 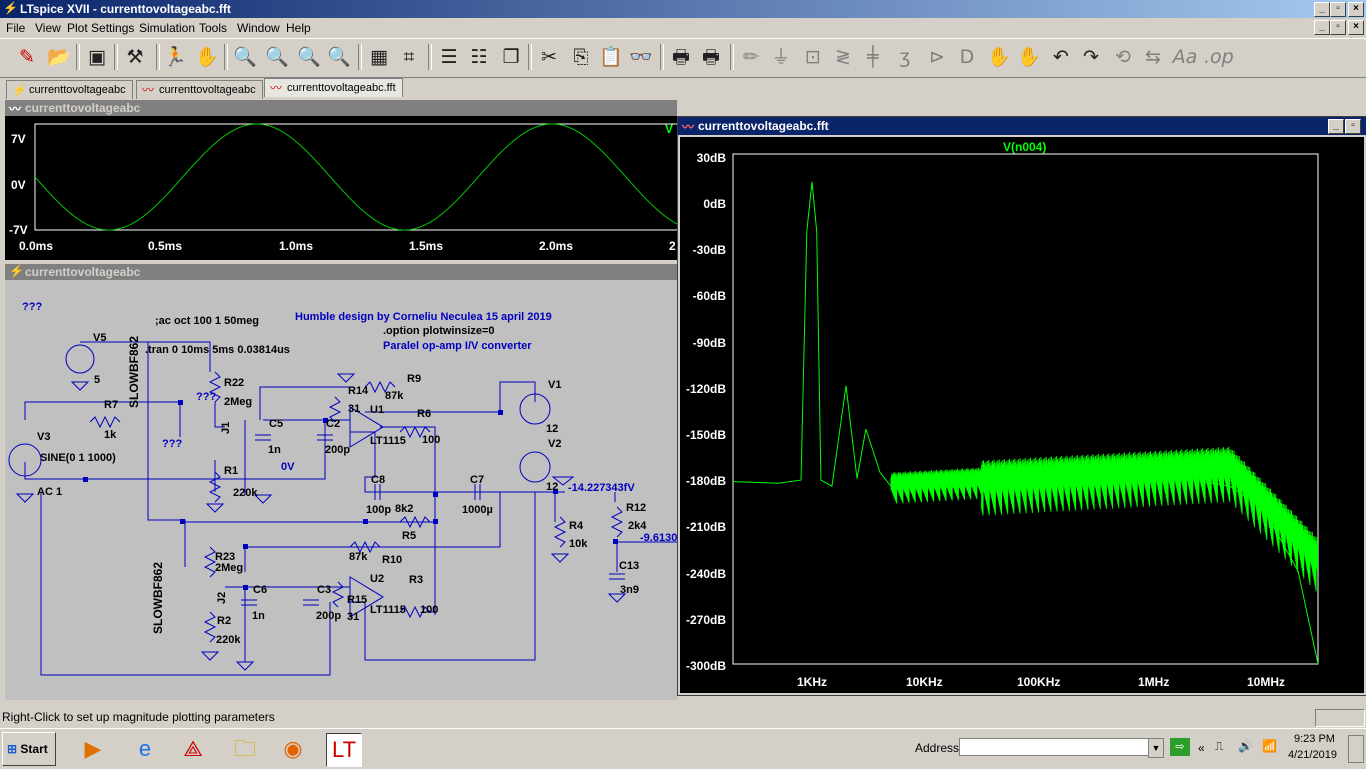 What do you see at coordinates (339, 57) in the screenshot?
I see `zoom-fit-icon: 🔍` at bounding box center [339, 57].